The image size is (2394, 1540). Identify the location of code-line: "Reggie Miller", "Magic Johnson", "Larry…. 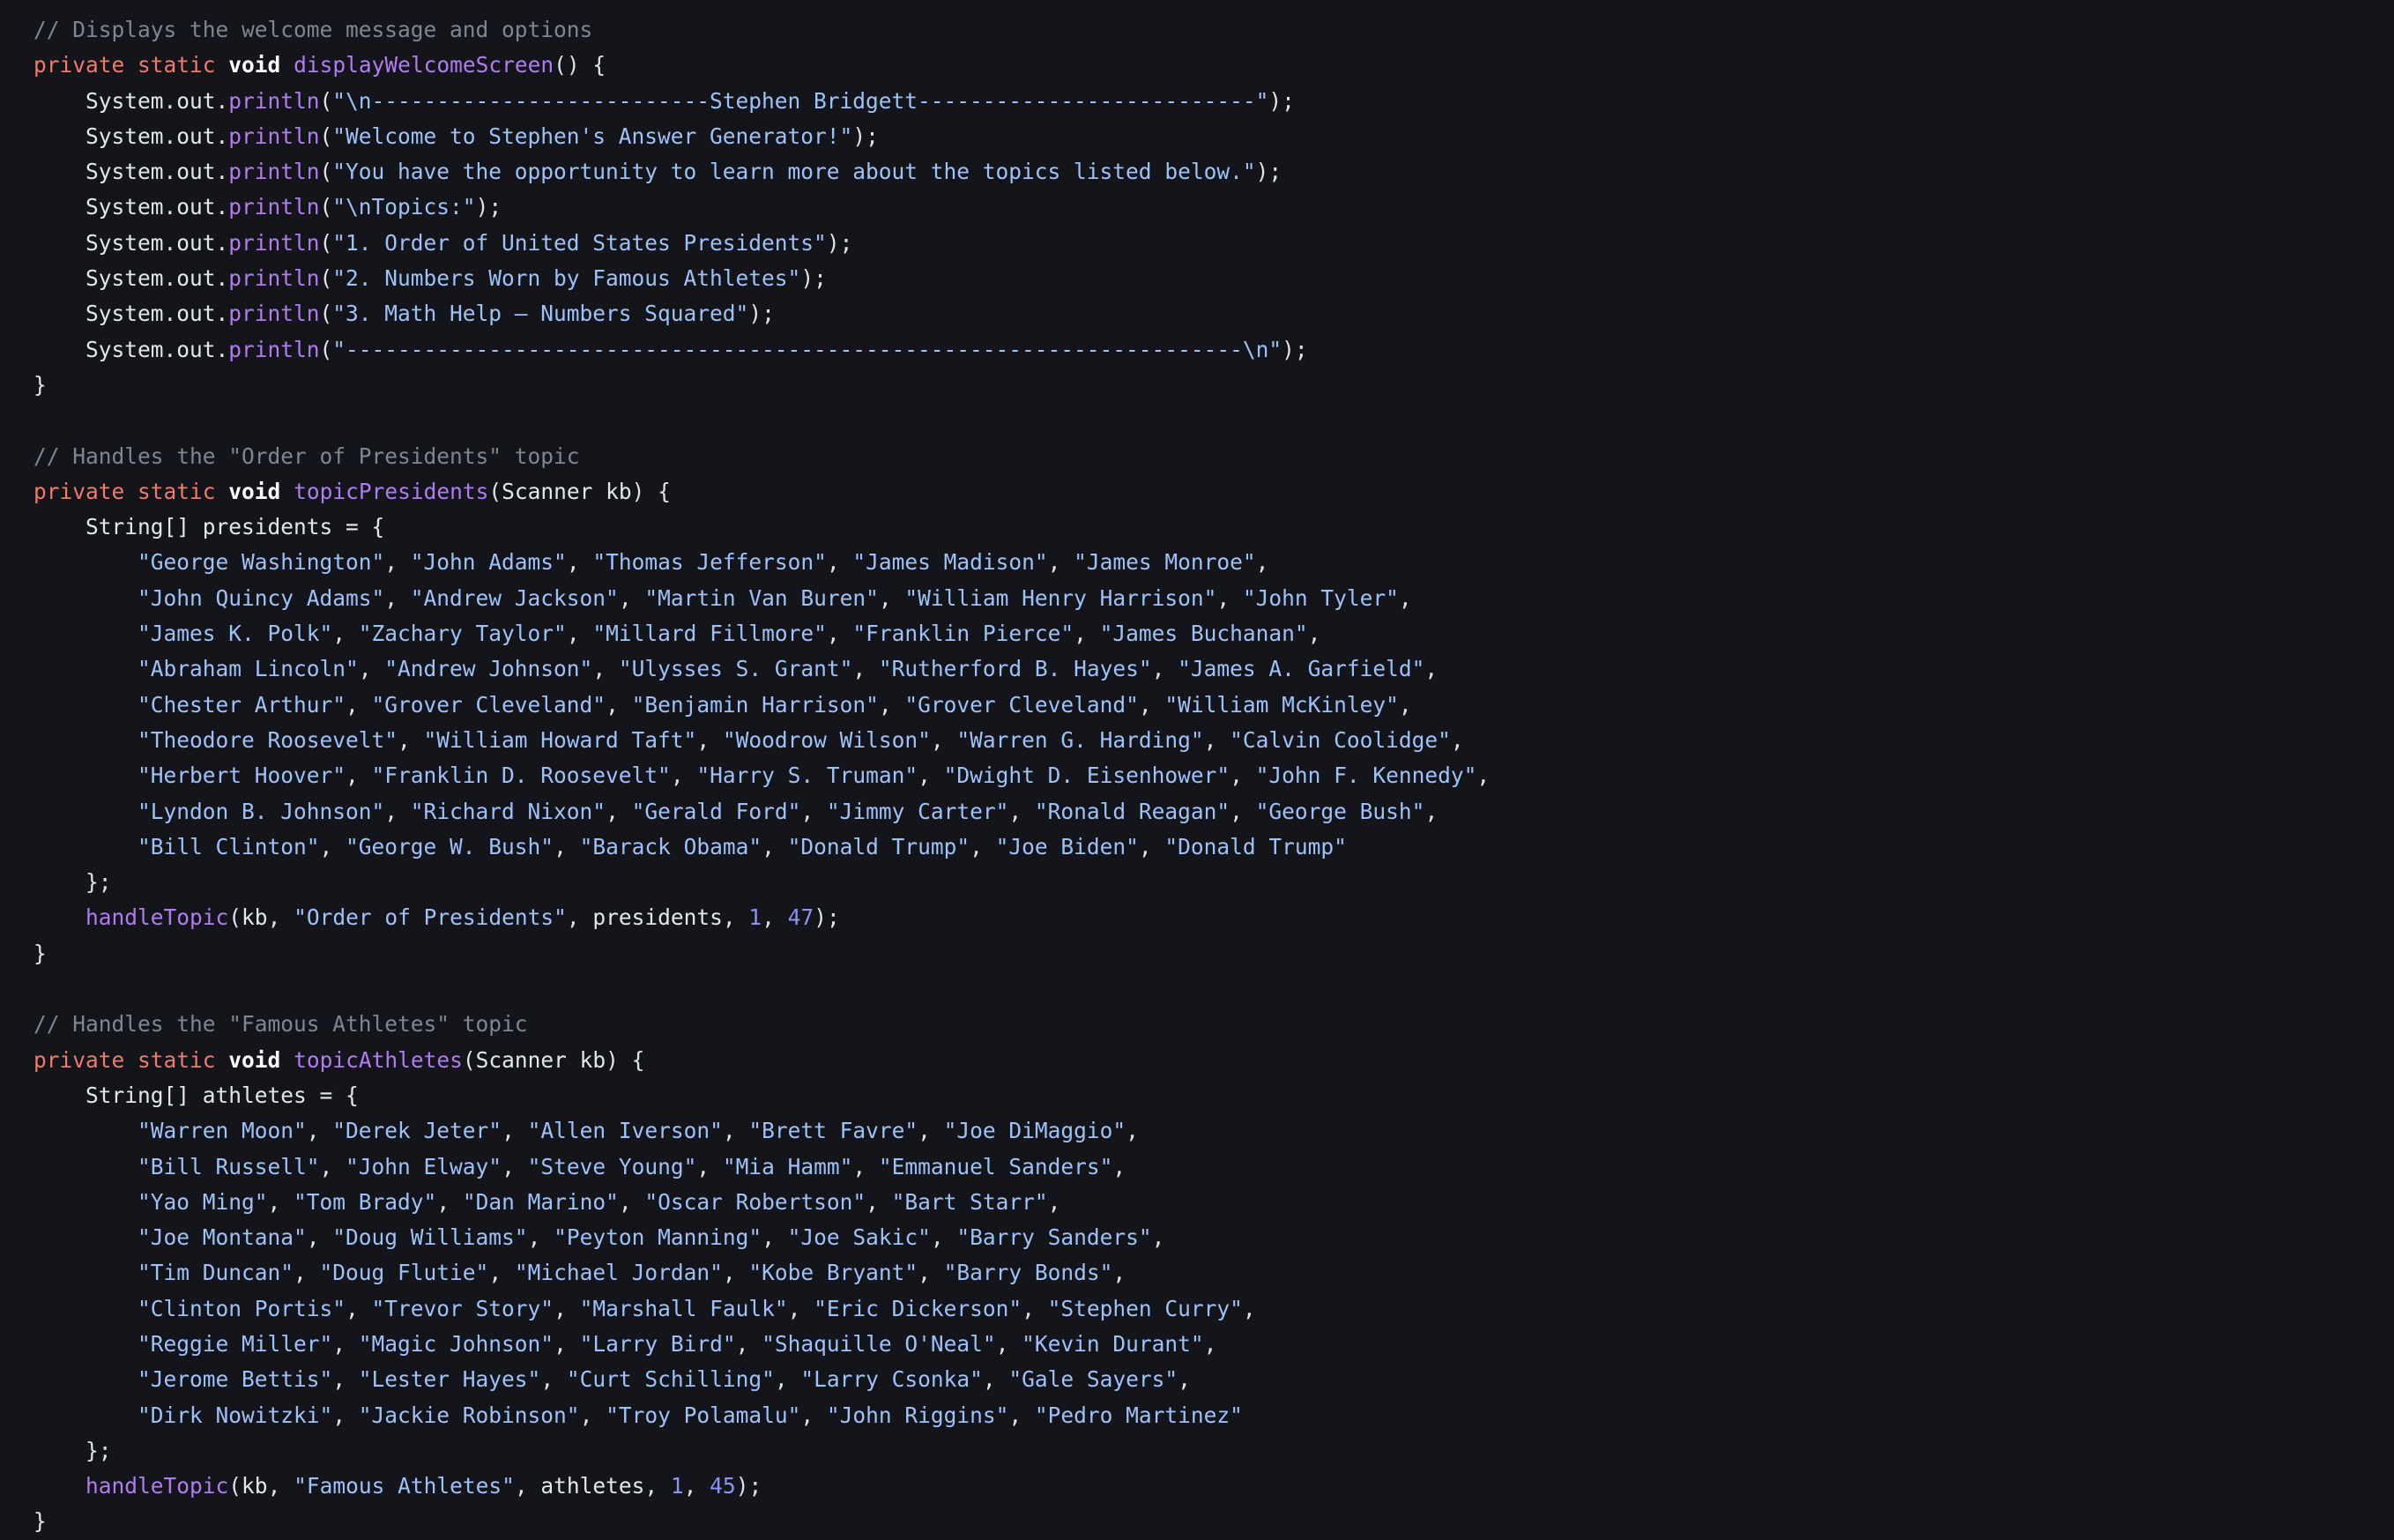
(1213, 1344).